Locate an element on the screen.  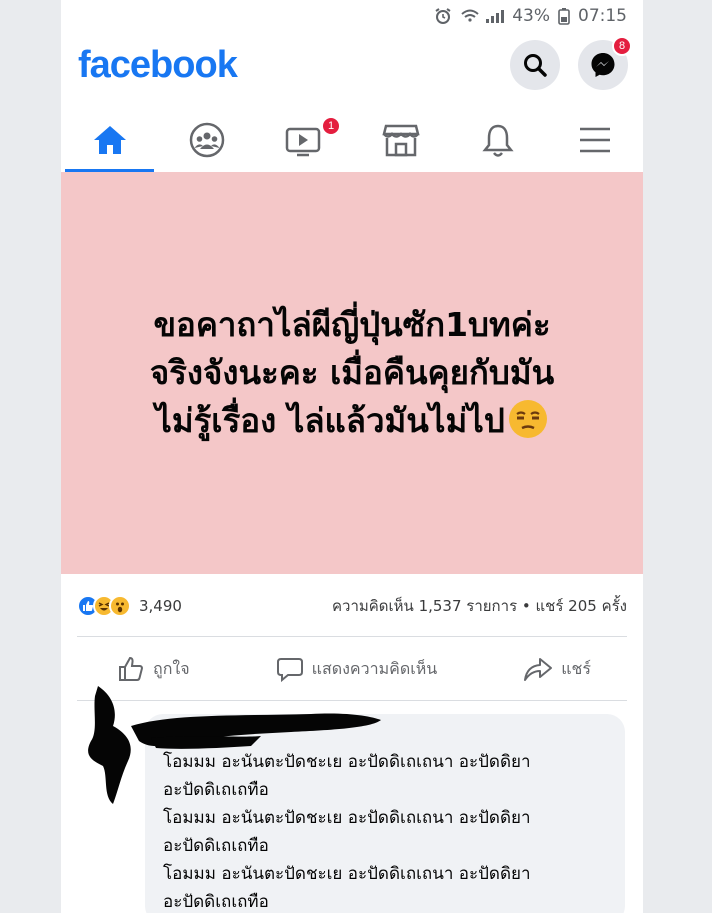
alarm-icon is located at coordinates (443, 16).